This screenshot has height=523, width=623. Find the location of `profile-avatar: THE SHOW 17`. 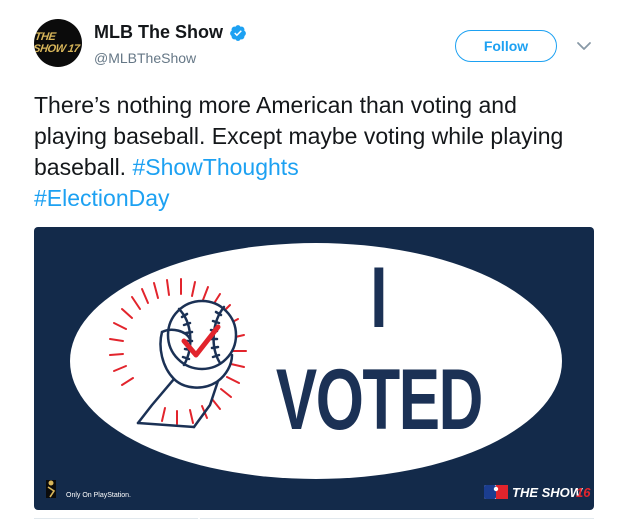

profile-avatar: THE SHOW 17 is located at coordinates (58, 43).